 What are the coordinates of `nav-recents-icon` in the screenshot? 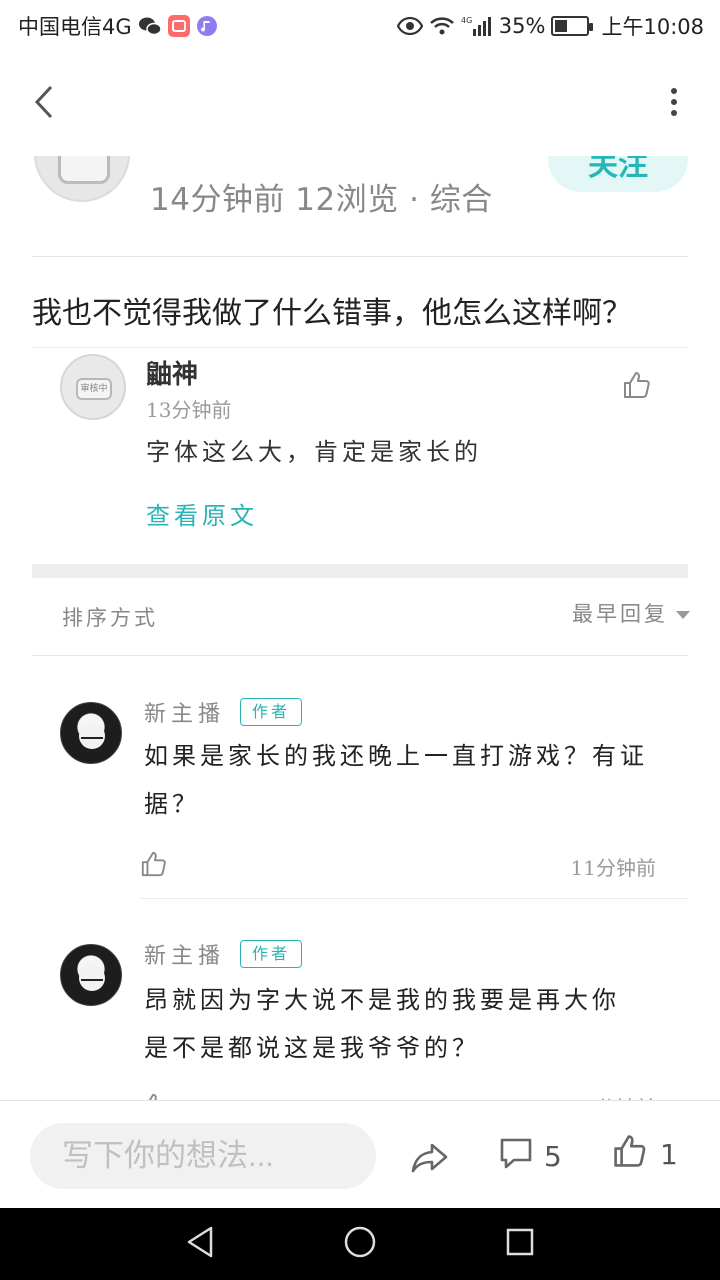 It's located at (520, 1244).